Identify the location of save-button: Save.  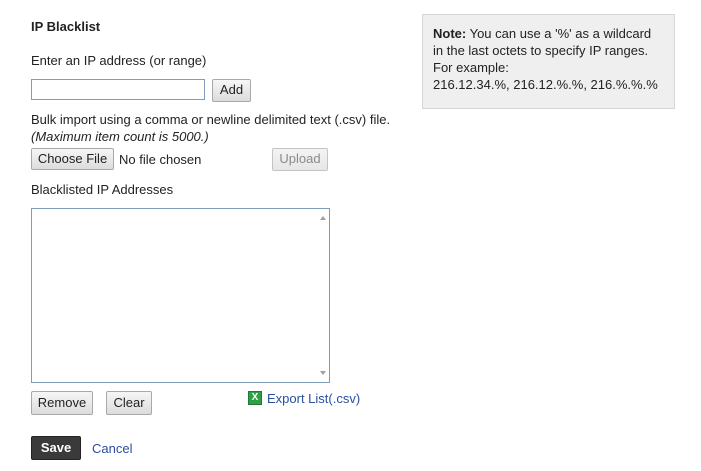
(56, 448).